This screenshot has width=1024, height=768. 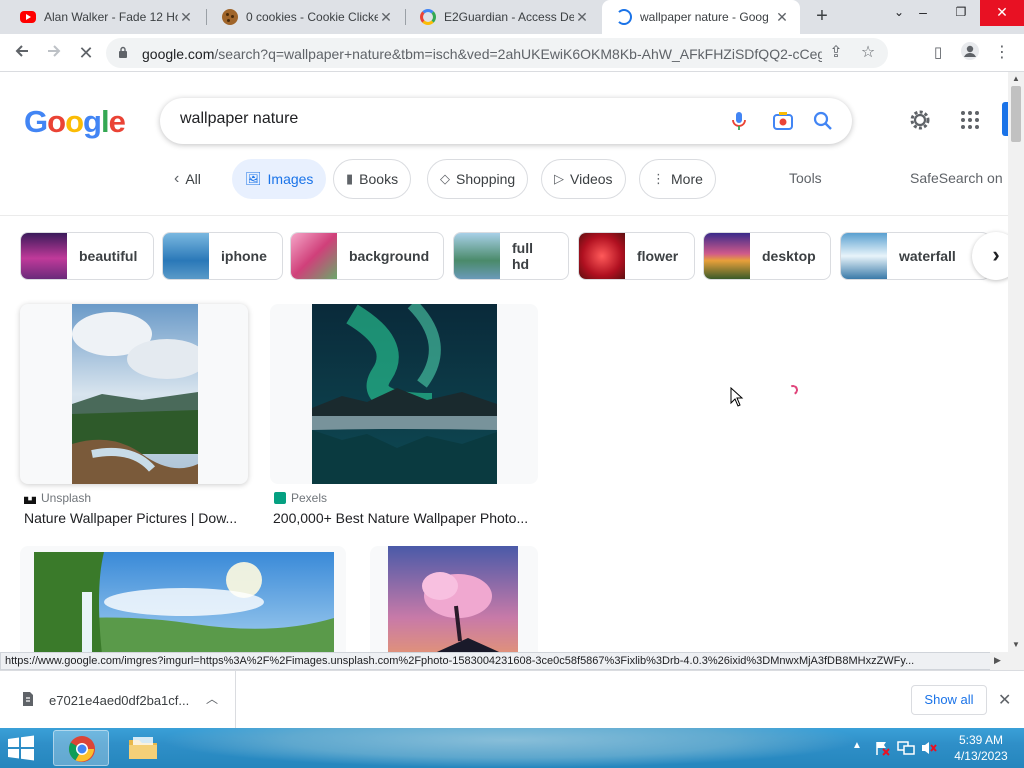 What do you see at coordinates (583, 179) in the screenshot?
I see `tab-videos: ▷ Videos` at bounding box center [583, 179].